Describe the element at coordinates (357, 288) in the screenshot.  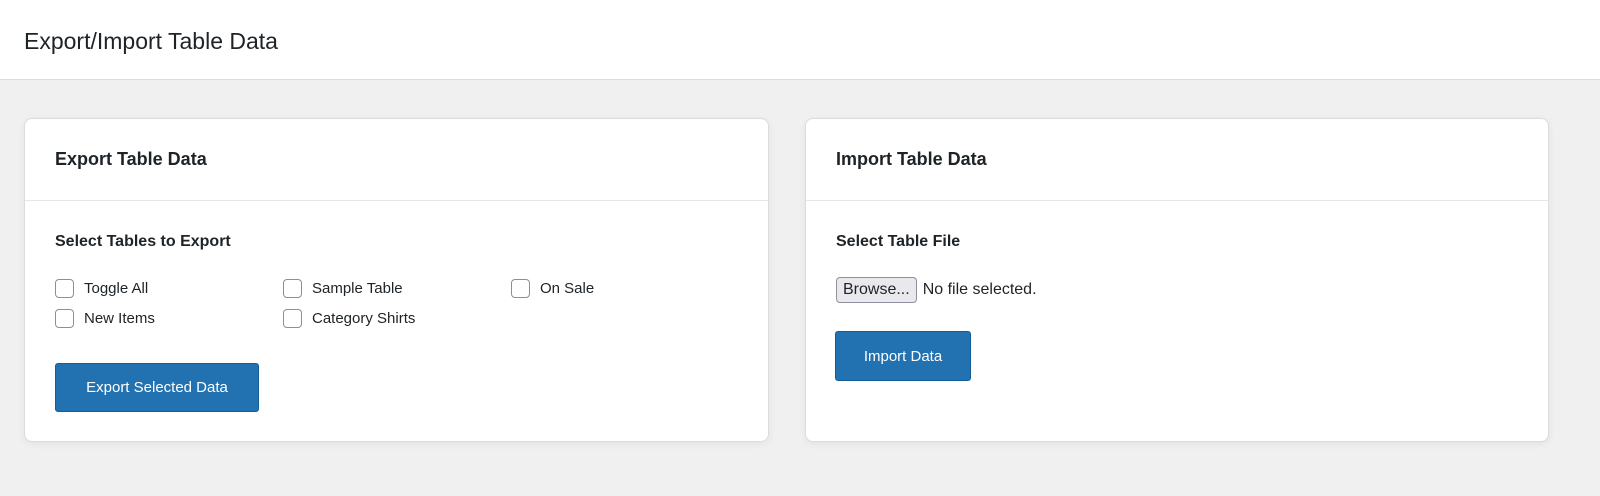
I see `checkbox-label: Sample Table` at that location.